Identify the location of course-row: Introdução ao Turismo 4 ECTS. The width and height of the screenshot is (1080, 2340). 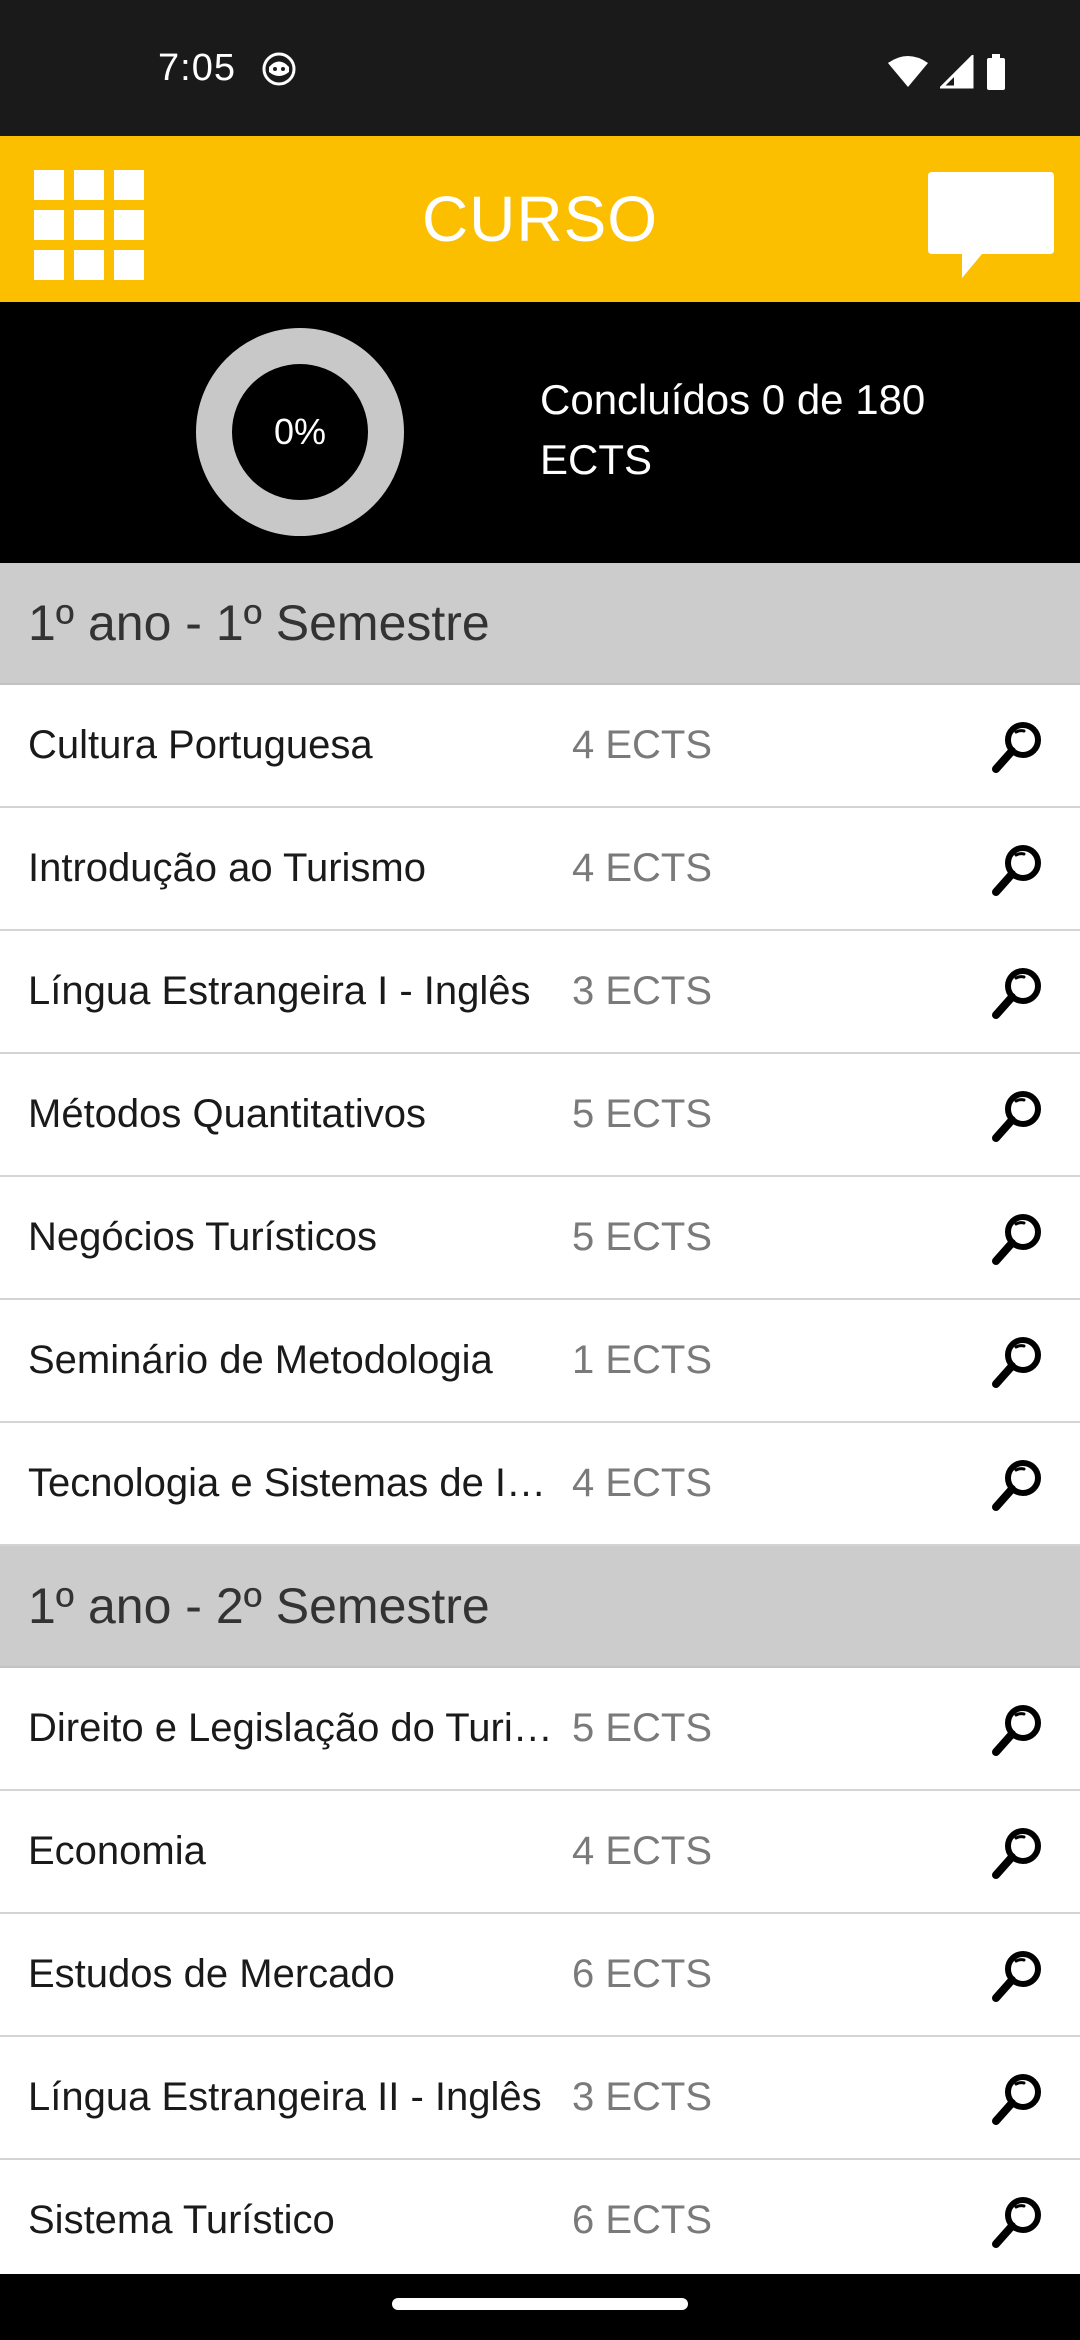
(540, 869).